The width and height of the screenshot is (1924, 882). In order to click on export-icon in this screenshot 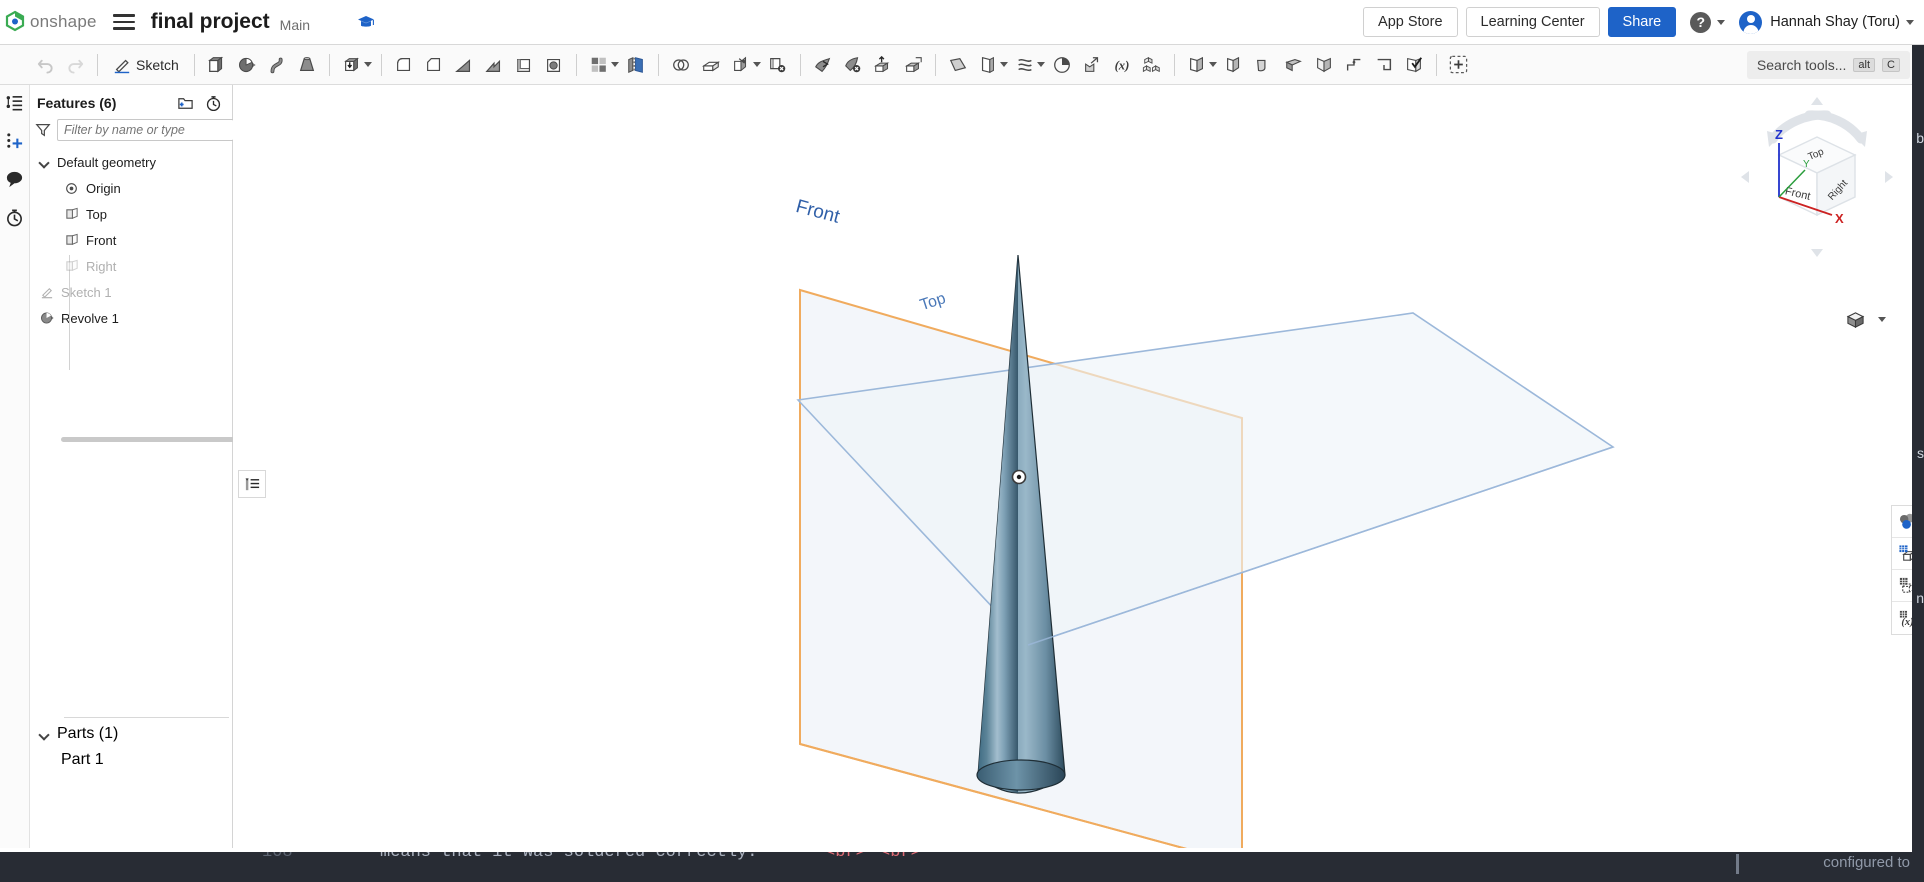, I will do `click(913, 65)`.